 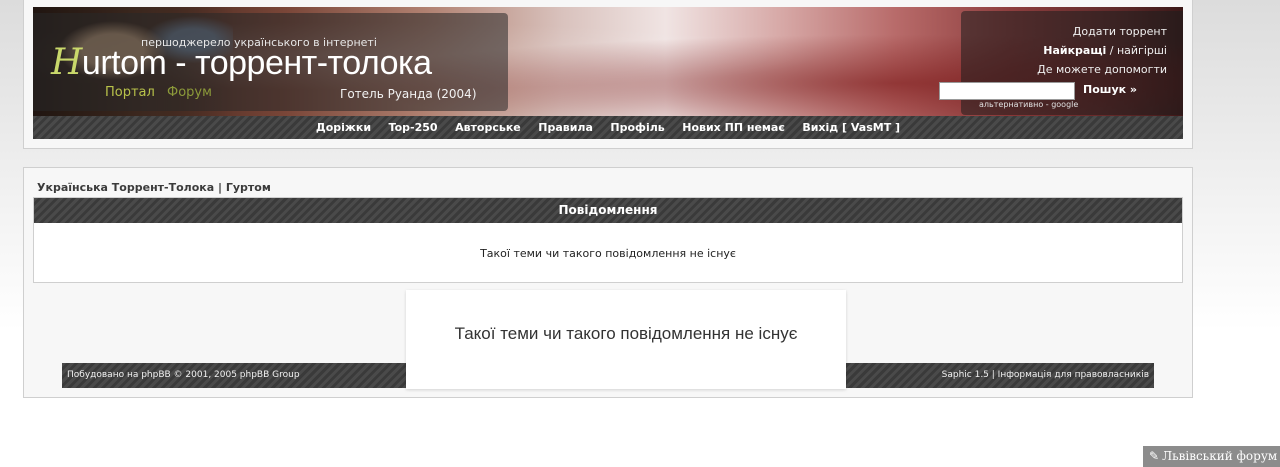 I want to click on portal-link: Портал, so click(x=130, y=92).